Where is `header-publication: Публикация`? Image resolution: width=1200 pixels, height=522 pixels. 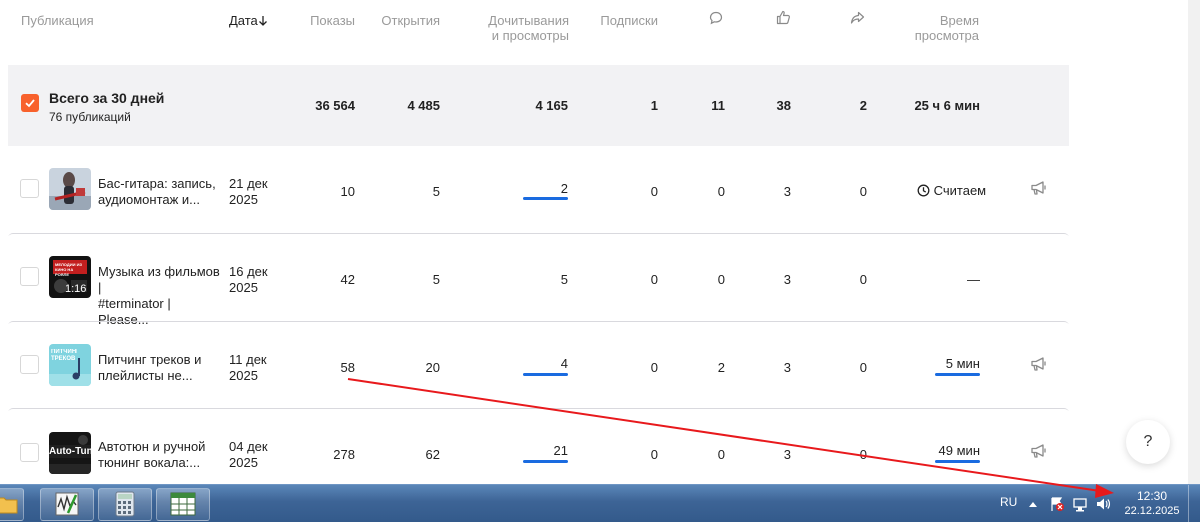
header-publication: Публикация is located at coordinates (57, 20).